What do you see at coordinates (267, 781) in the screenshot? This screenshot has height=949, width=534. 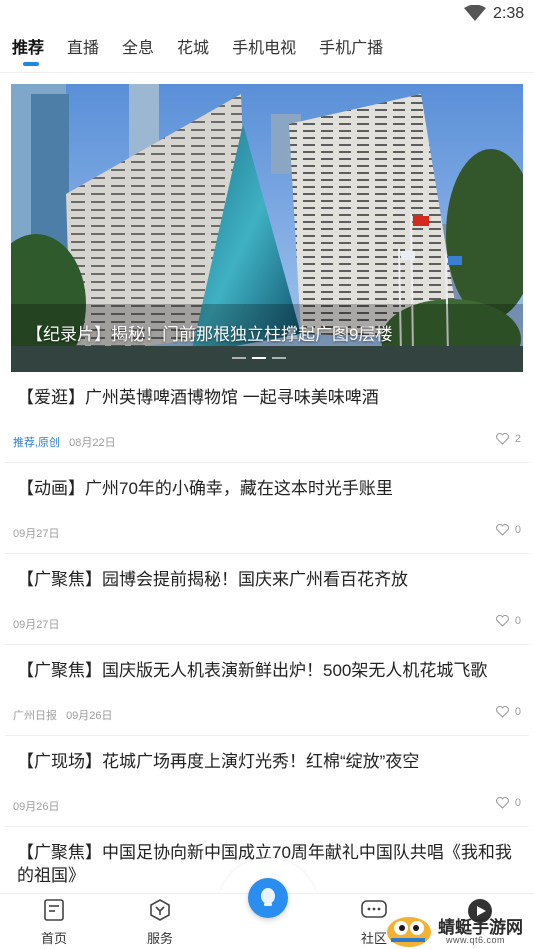 I see `list-item: 【广现场】花城广场再度上演灯光秀！红棉“绽放”夜空 09月26日 0` at bounding box center [267, 781].